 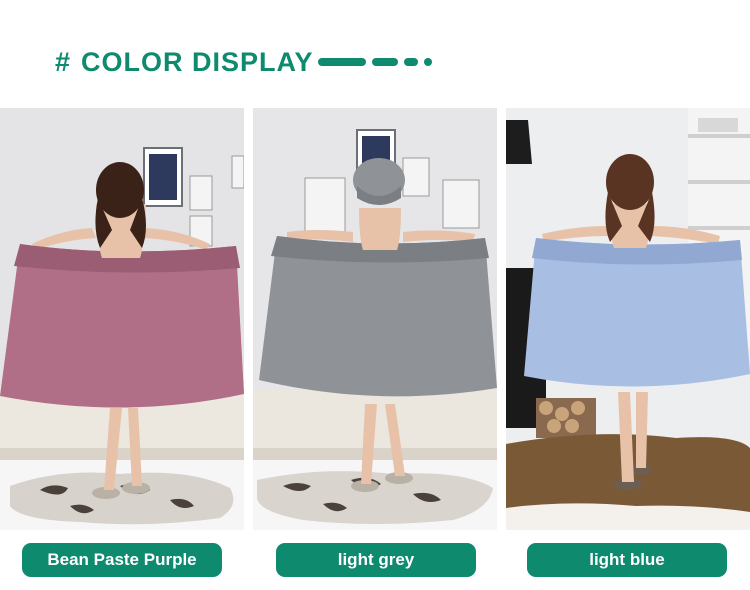 I want to click on section-title: # COLOR DISPLAY, so click(x=184, y=62).